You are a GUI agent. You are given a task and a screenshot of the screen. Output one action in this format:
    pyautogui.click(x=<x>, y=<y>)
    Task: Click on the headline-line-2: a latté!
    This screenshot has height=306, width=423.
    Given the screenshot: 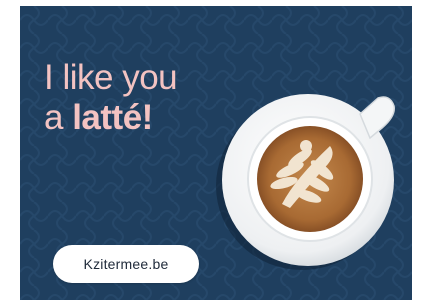 What is the action you would take?
    pyautogui.click(x=110, y=118)
    